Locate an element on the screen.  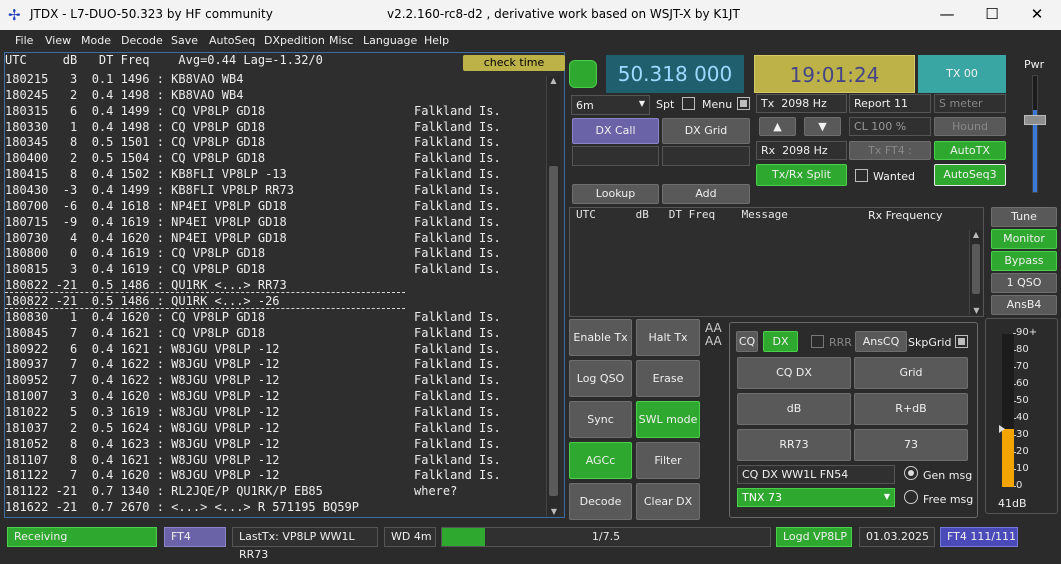
bypass-button: Bypass is located at coordinates (1024, 261).